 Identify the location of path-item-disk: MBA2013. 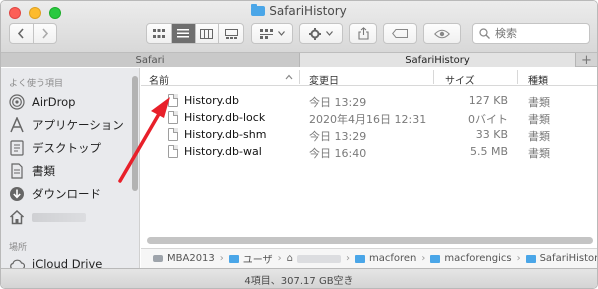
(184, 258).